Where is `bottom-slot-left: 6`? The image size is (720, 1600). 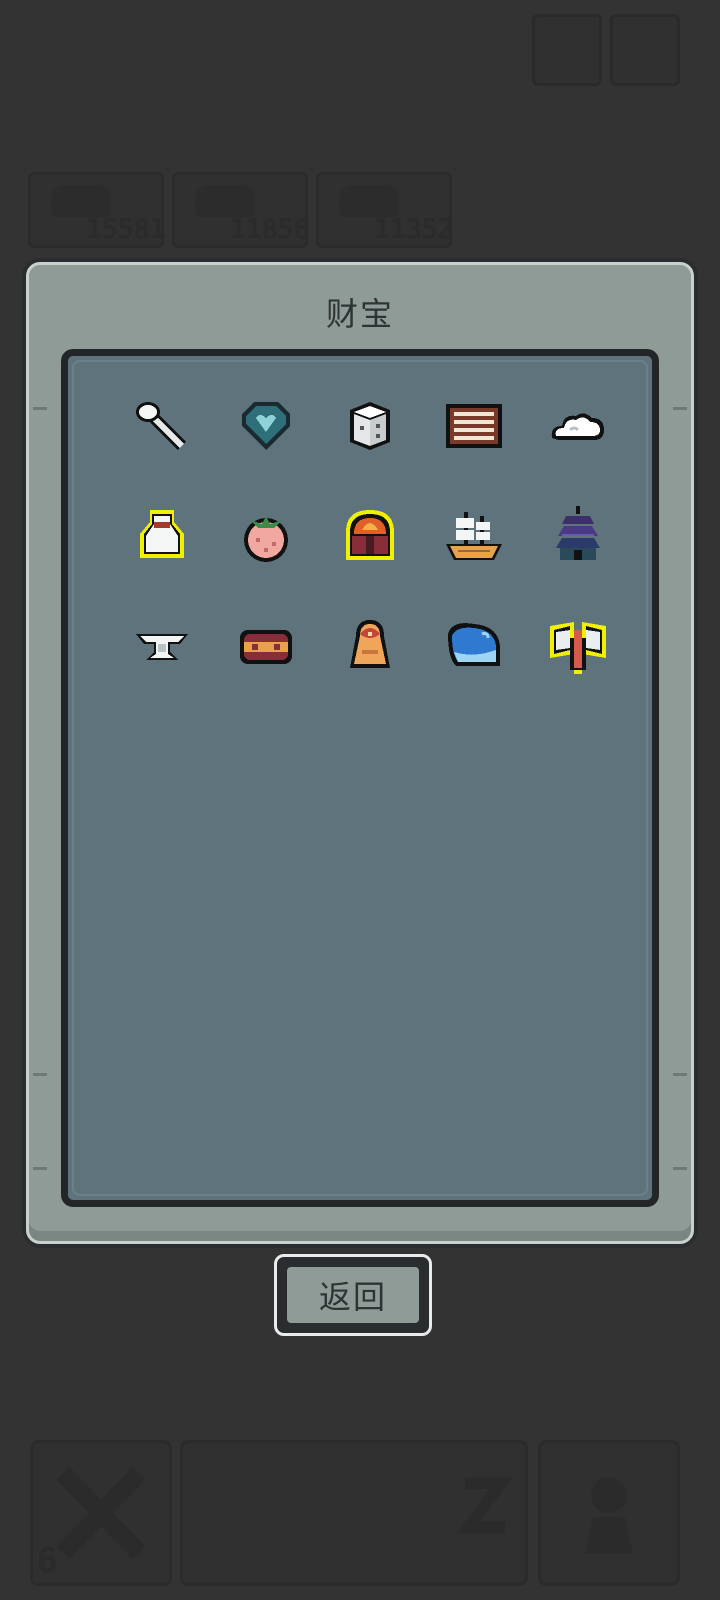
bottom-slot-left: 6 is located at coordinates (101, 1513).